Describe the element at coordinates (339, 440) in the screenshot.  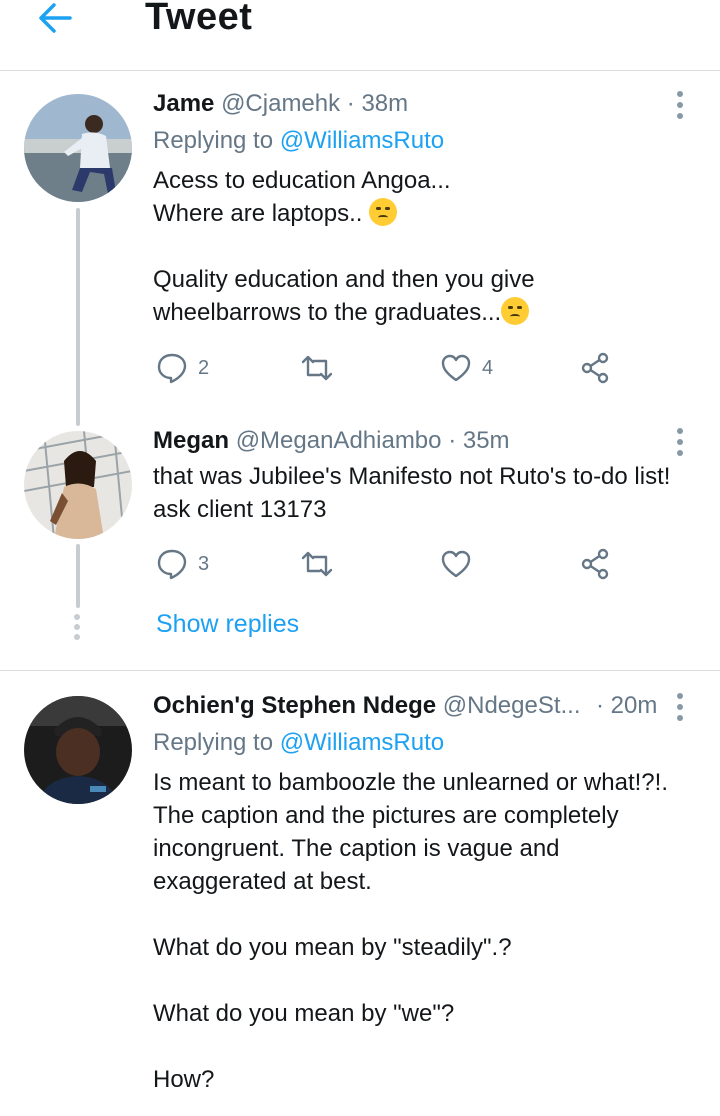
I see `author-handle: @MeganAdhiambo` at that location.